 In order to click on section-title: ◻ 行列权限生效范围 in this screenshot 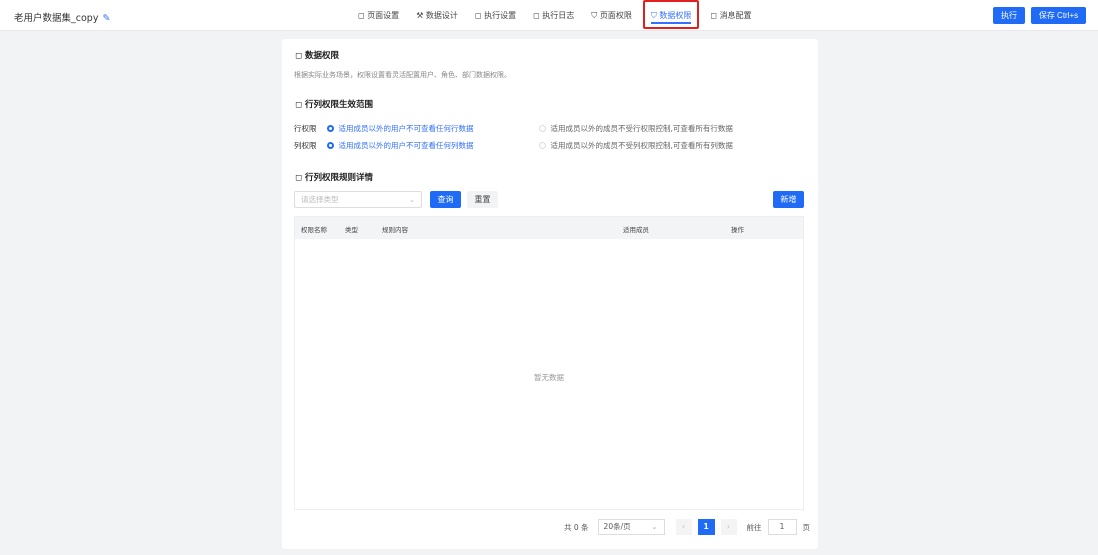, I will do `click(334, 105)`.